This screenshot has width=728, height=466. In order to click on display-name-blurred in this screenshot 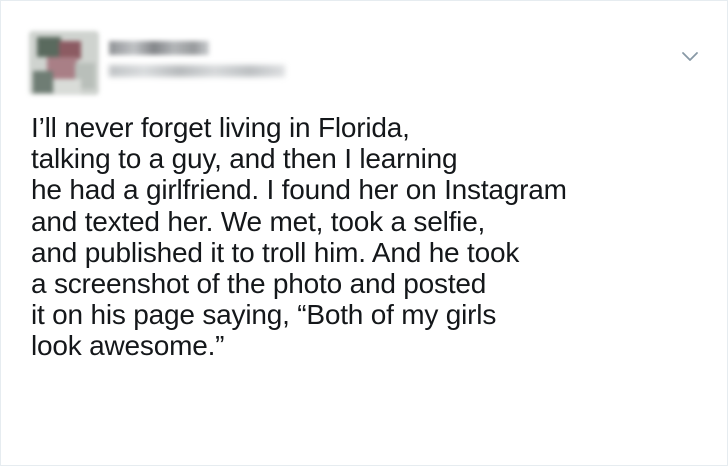, I will do `click(159, 48)`.